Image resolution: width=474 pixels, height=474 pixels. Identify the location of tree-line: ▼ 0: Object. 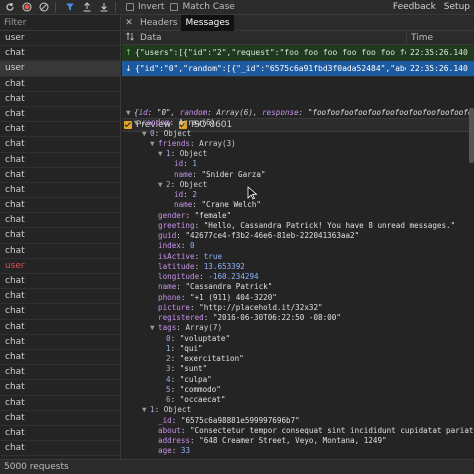
(298, 134).